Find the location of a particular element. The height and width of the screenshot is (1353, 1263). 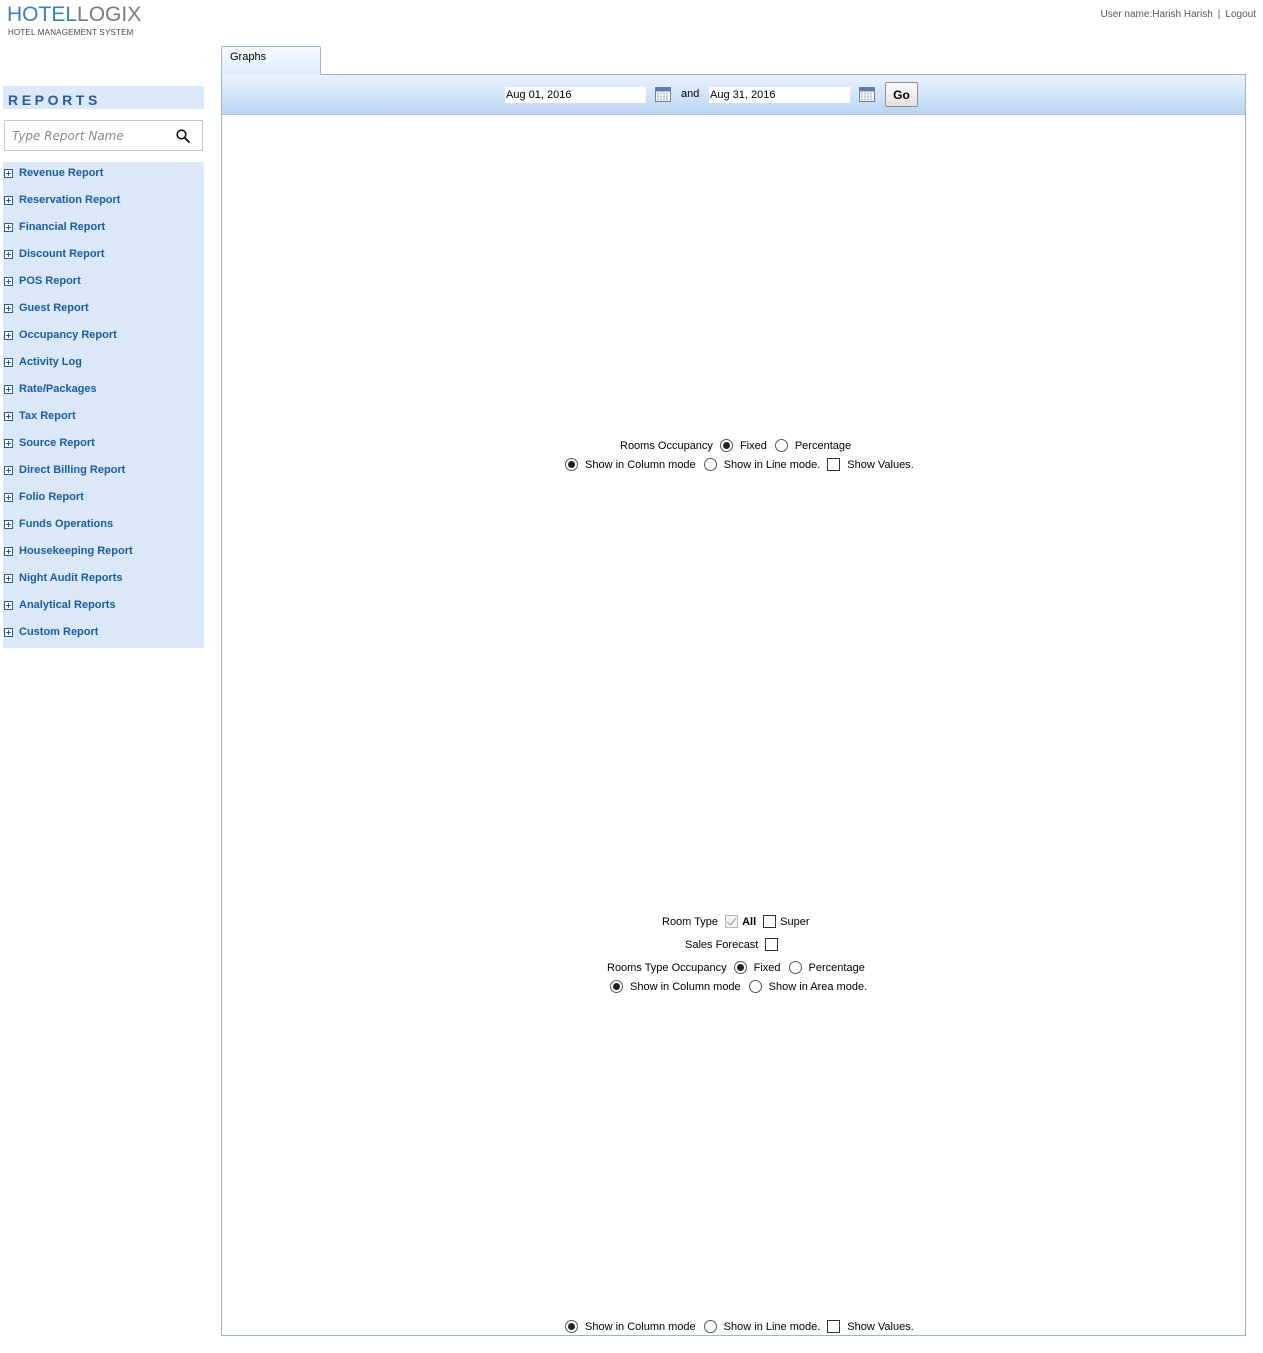

report-search is located at coordinates (103, 135).